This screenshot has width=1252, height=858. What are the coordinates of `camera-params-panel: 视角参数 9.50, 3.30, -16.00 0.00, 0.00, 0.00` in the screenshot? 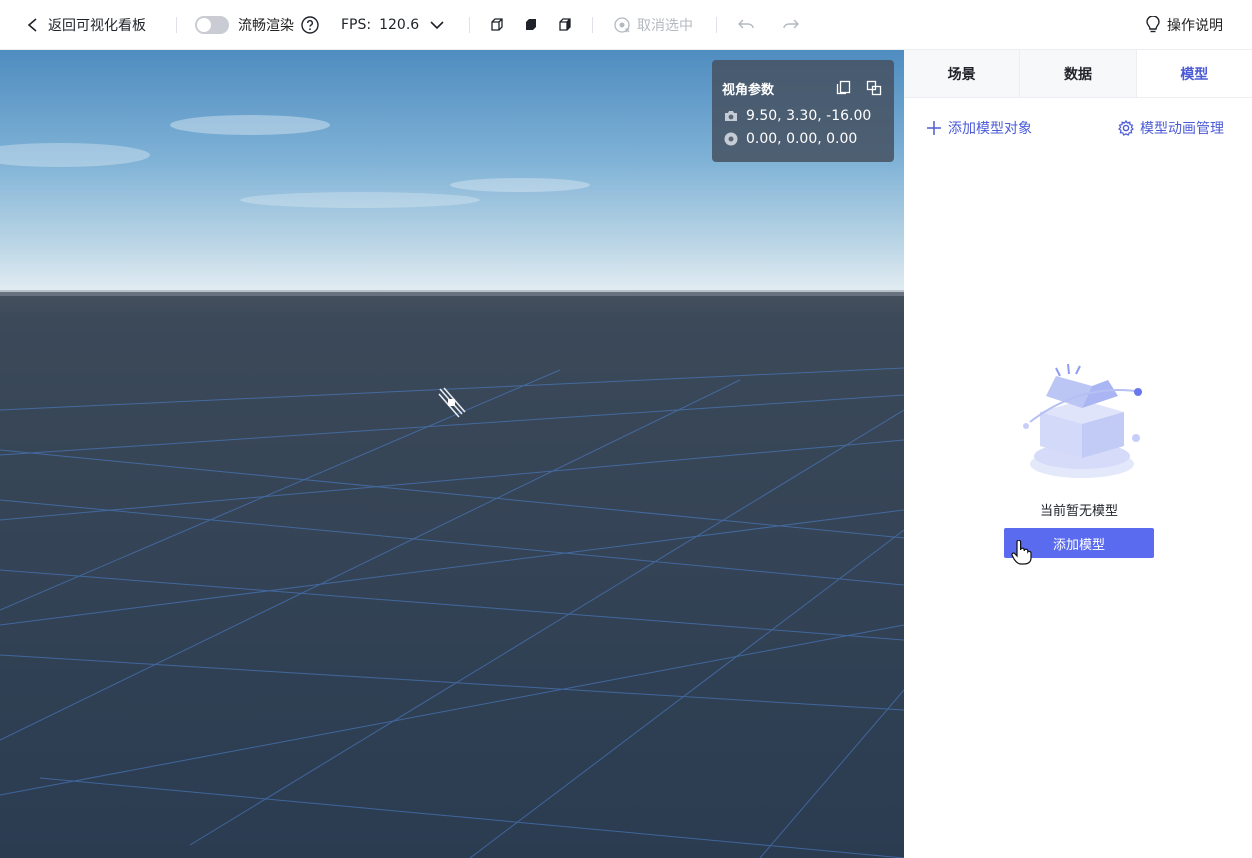 It's located at (803, 111).